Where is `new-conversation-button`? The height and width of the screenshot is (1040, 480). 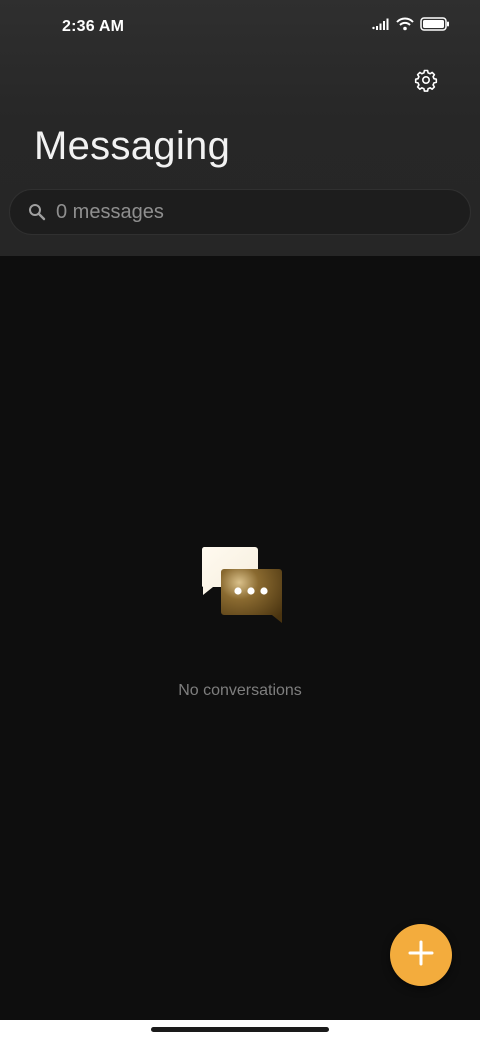 new-conversation-button is located at coordinates (421, 955).